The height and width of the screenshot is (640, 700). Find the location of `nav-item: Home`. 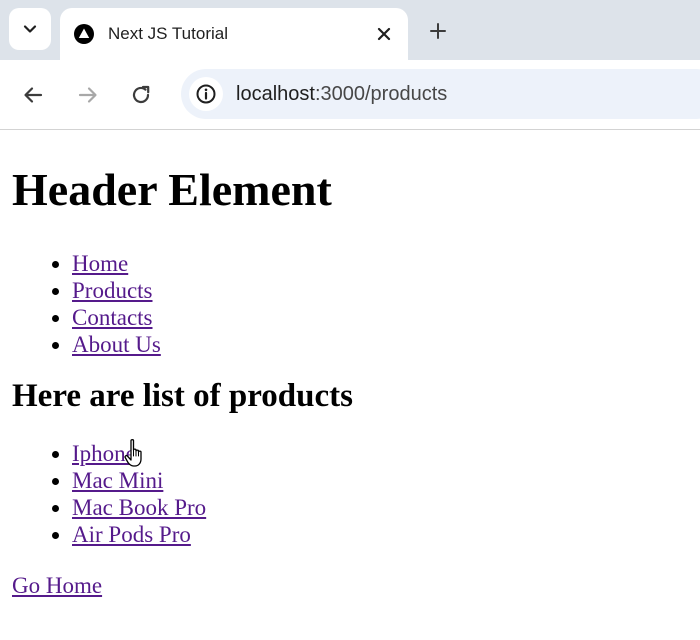

nav-item: Home is located at coordinates (380, 263).